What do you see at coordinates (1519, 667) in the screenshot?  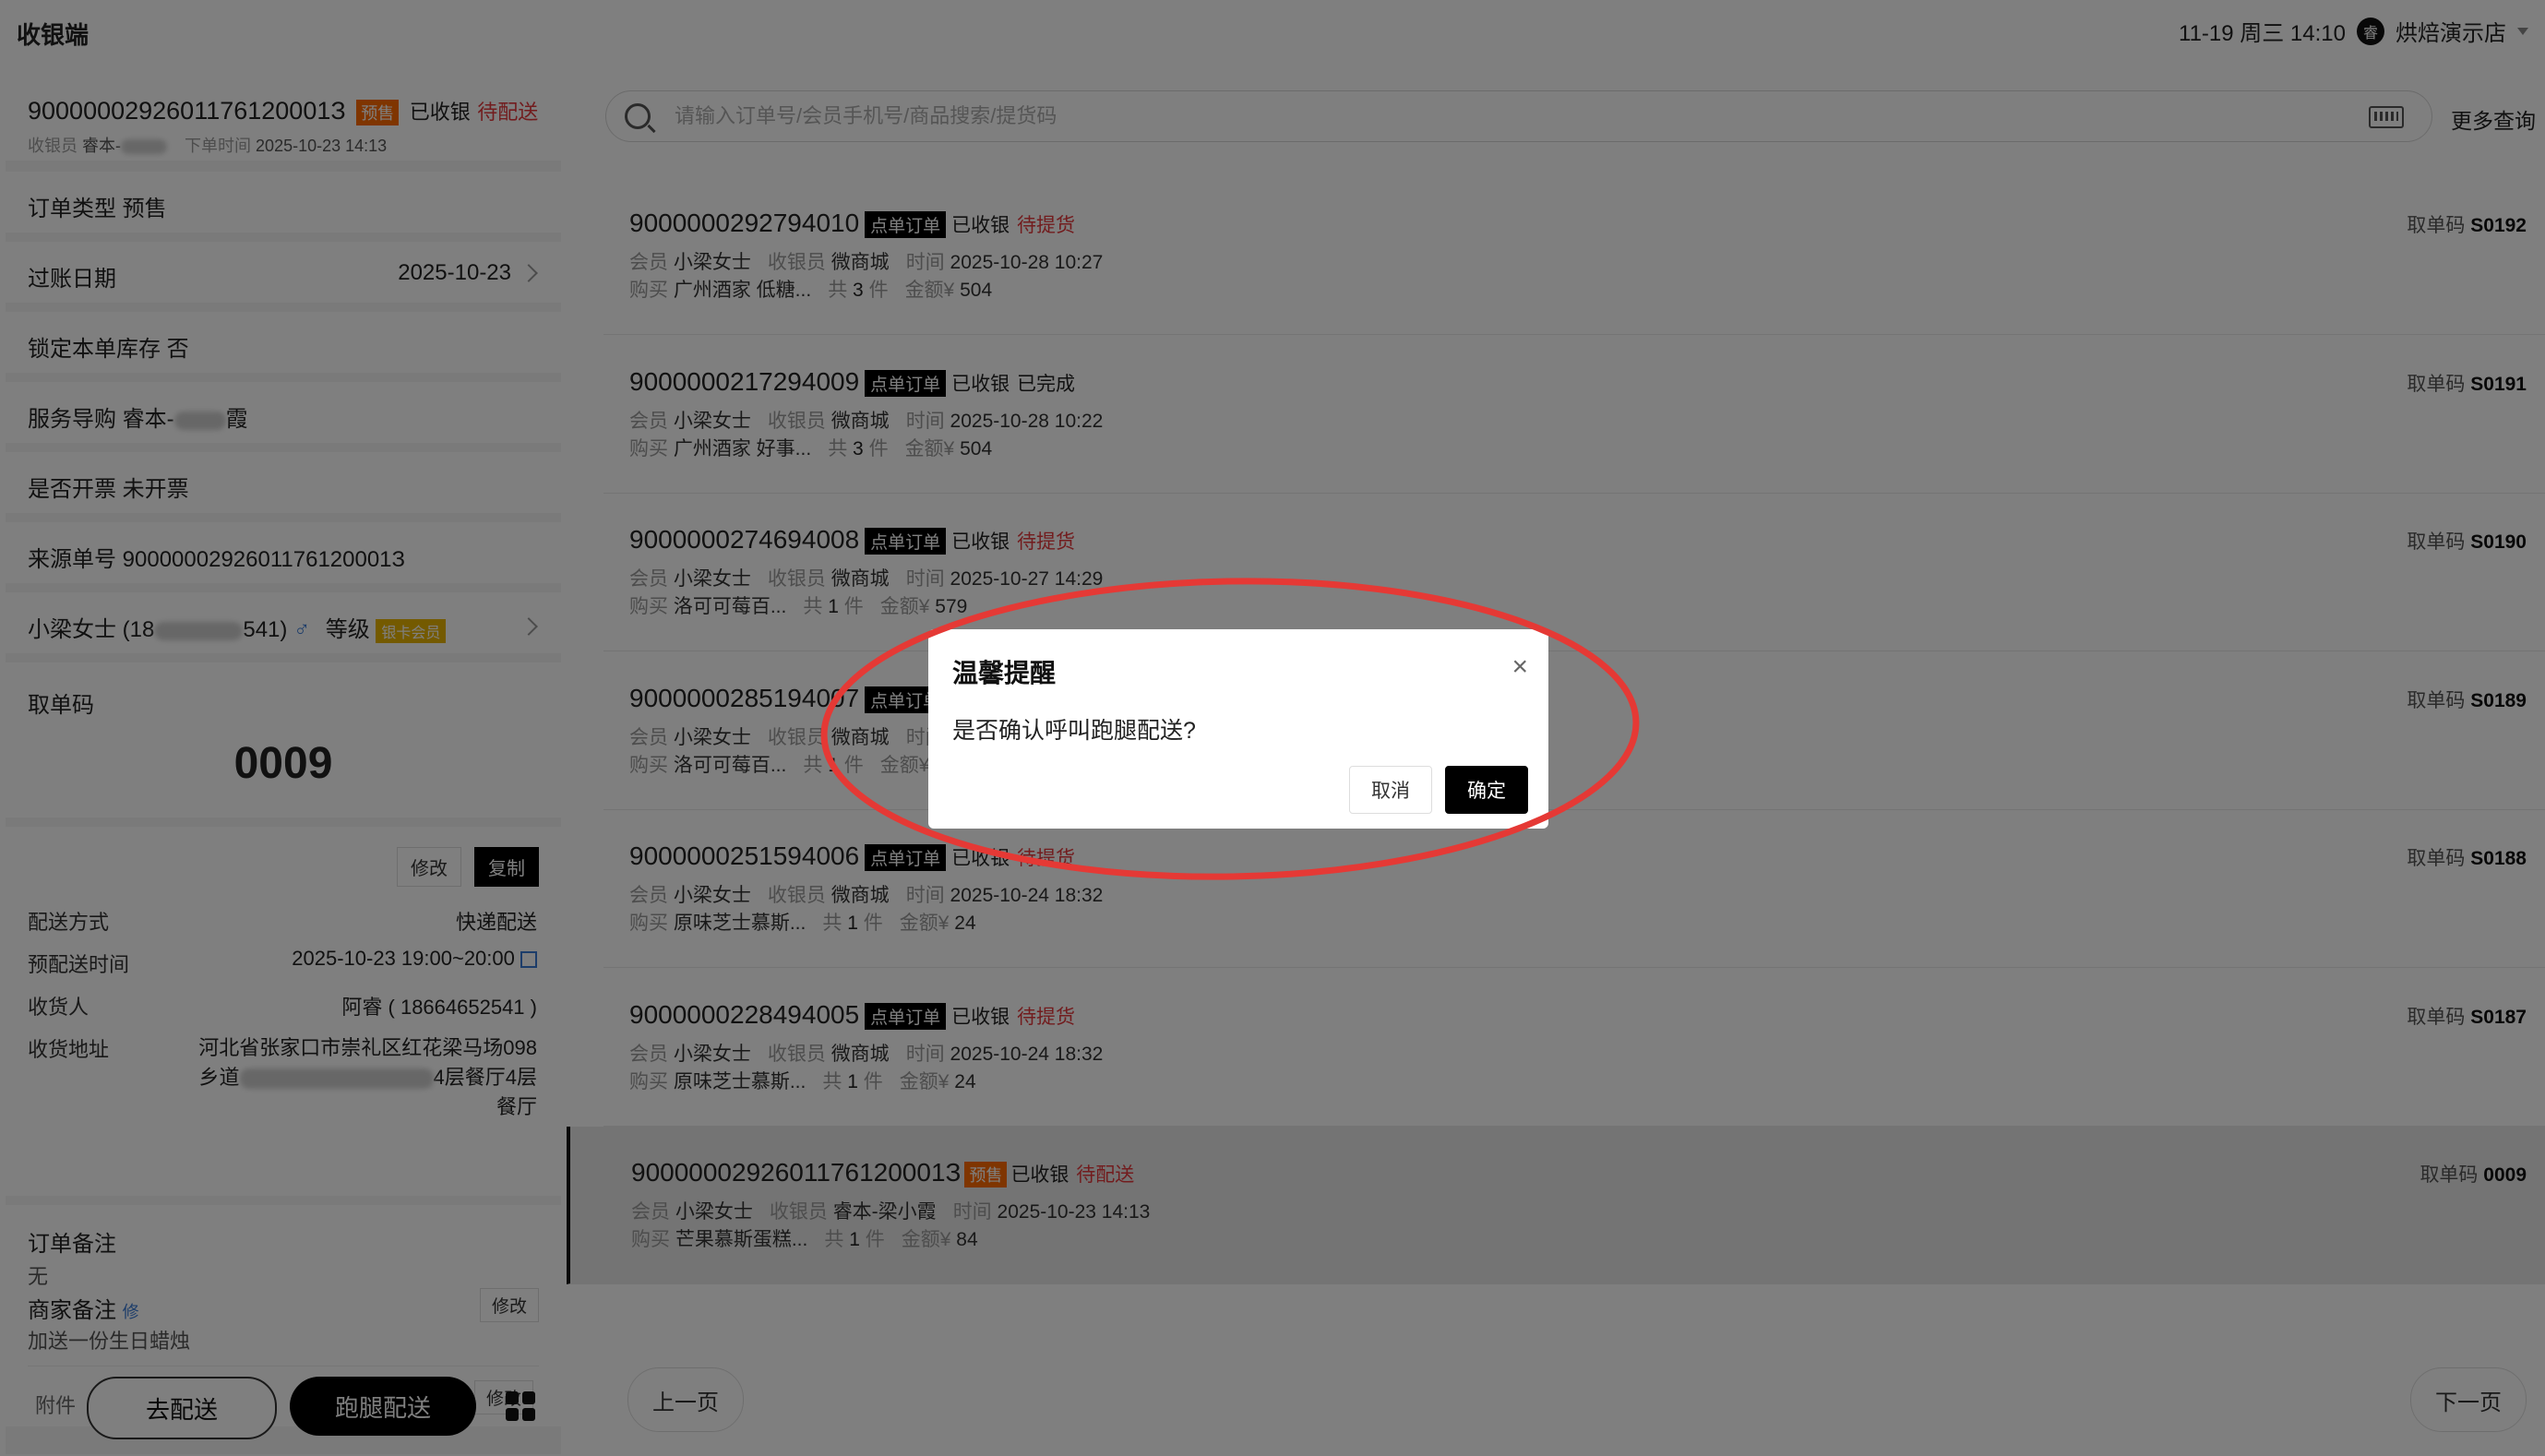 I see `close-icon: ×` at bounding box center [1519, 667].